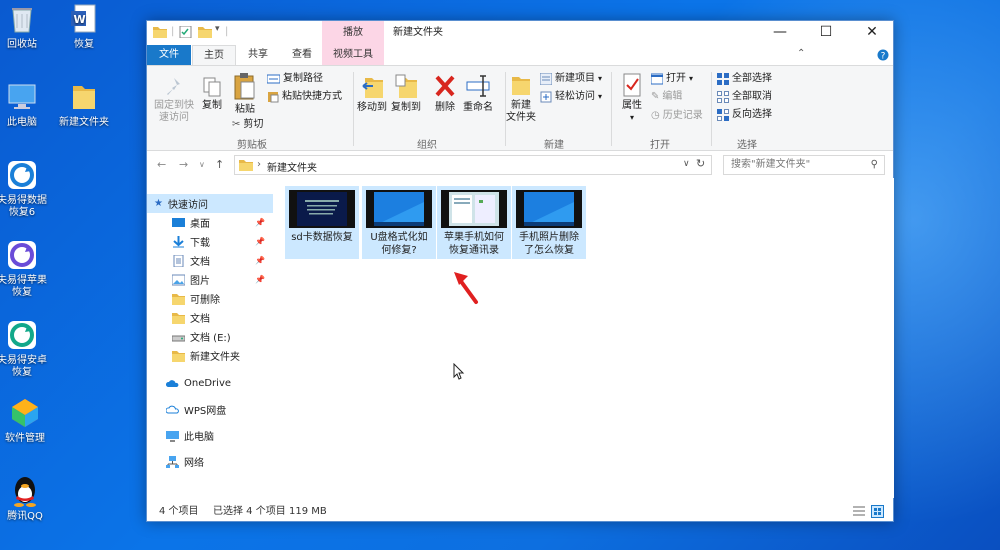  Describe the element at coordinates (473, 165) in the screenshot. I see `address-bar: › 新建文件夹 ∨ ↻` at that location.